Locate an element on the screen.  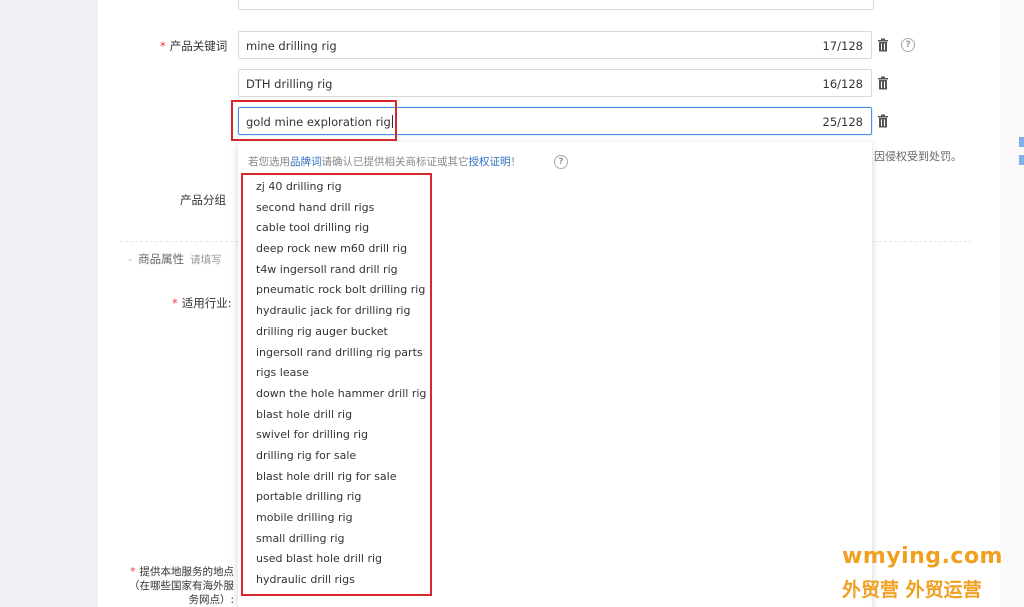
suggestion-item: small drilling rig is located at coordinates (341, 540).